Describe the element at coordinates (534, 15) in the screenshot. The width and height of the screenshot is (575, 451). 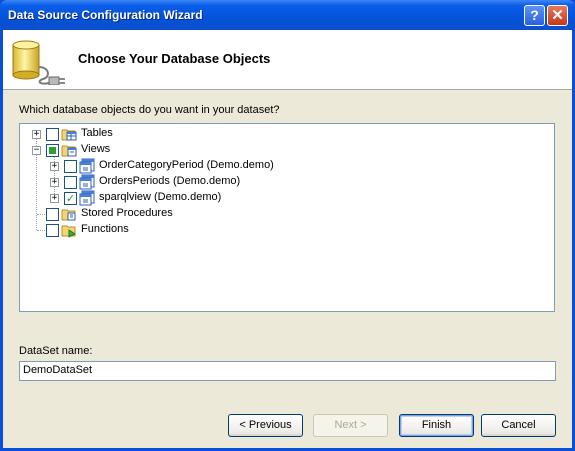
I see `help-button: ?` at that location.